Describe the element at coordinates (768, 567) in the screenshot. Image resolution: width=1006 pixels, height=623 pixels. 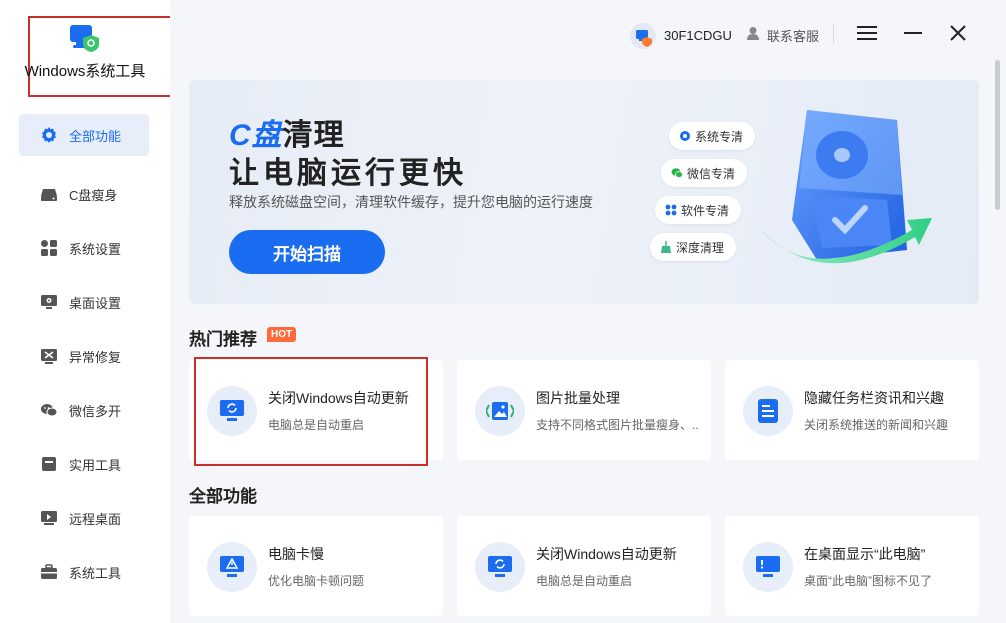
I see `monitor-alert-icon` at that location.